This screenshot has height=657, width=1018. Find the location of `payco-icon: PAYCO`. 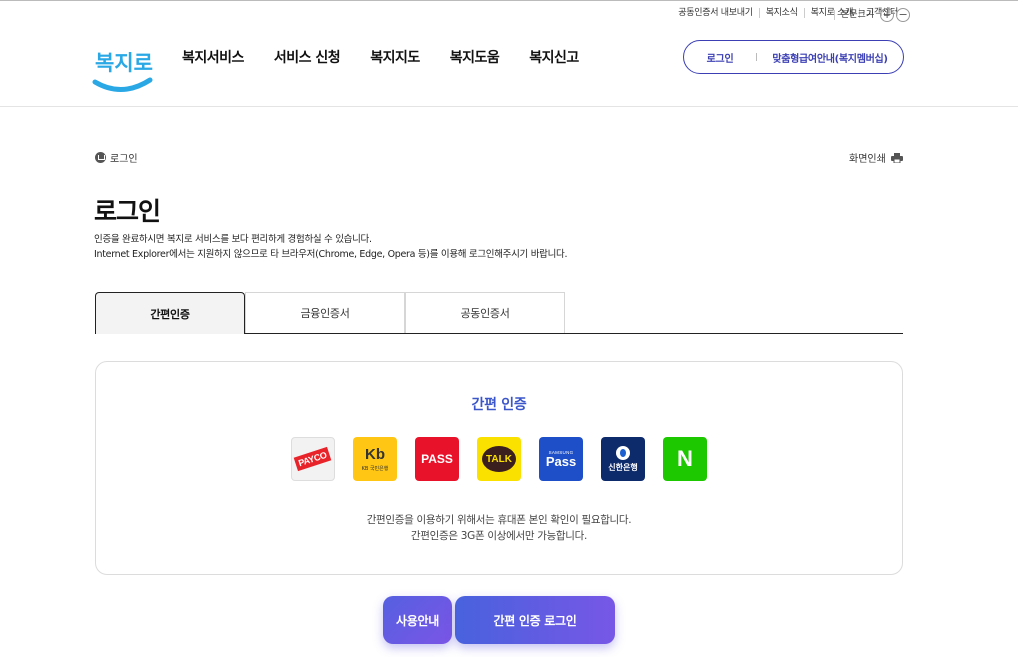

payco-icon: PAYCO is located at coordinates (313, 459).